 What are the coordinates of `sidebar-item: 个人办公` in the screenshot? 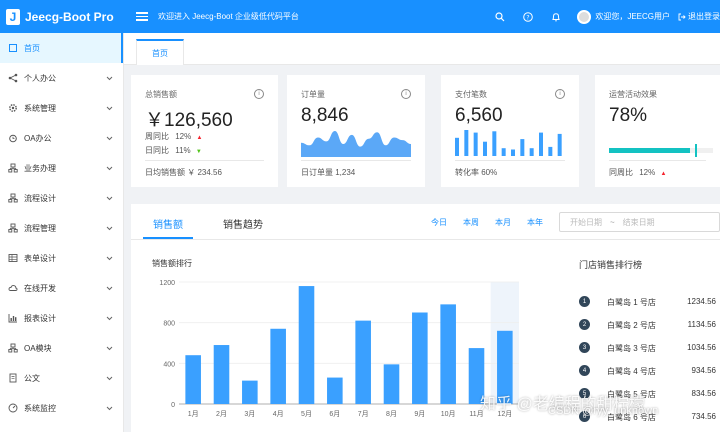 It's located at (61, 78).